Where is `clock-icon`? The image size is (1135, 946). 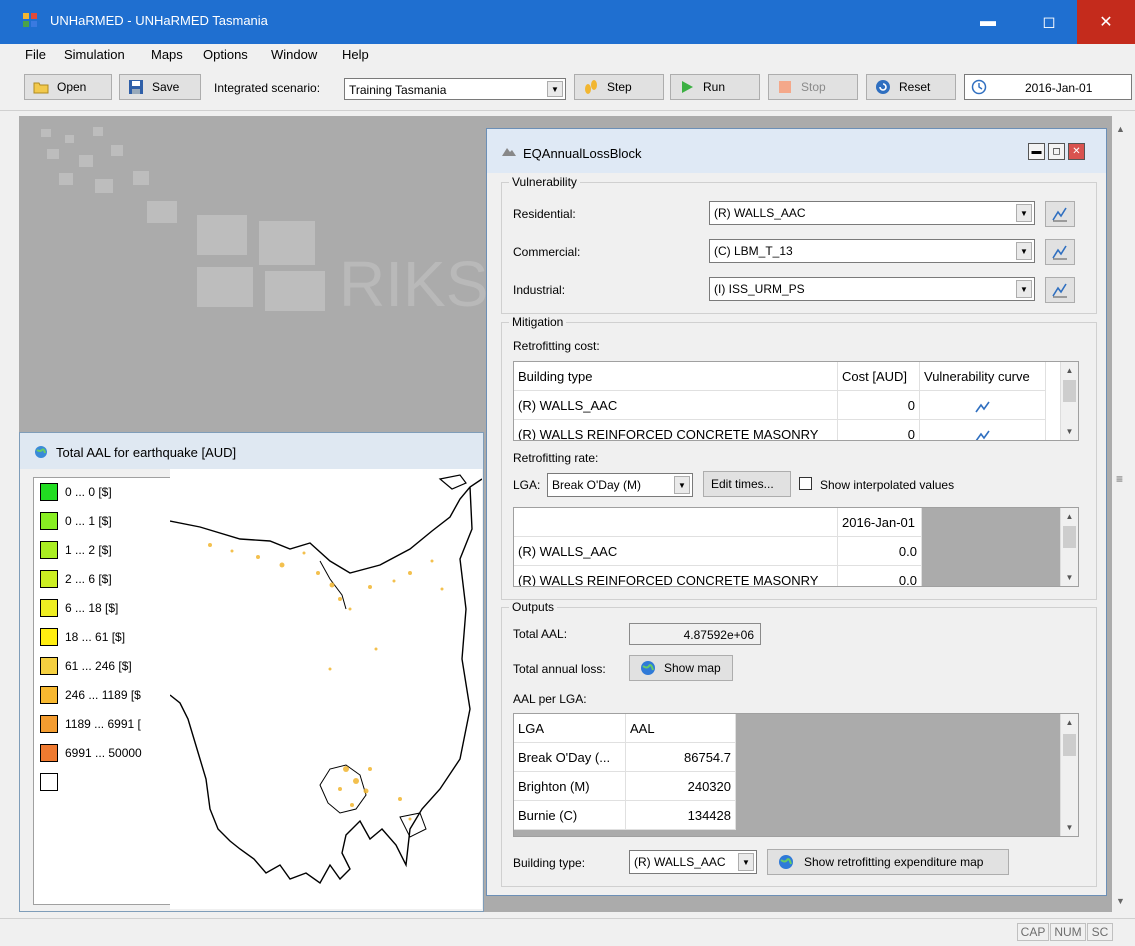
clock-icon is located at coordinates (979, 87).